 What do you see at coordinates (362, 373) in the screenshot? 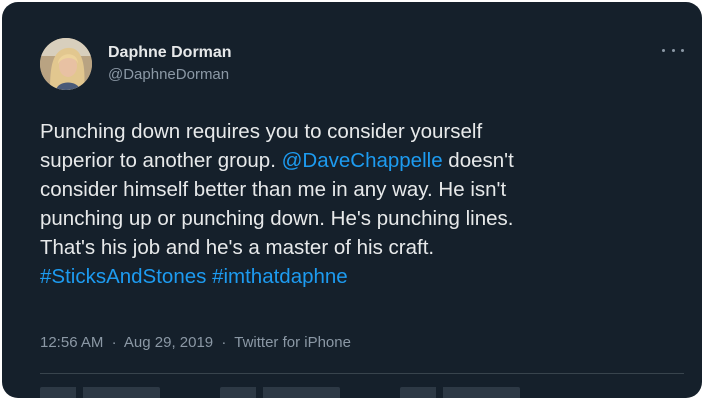
I see `divider` at bounding box center [362, 373].